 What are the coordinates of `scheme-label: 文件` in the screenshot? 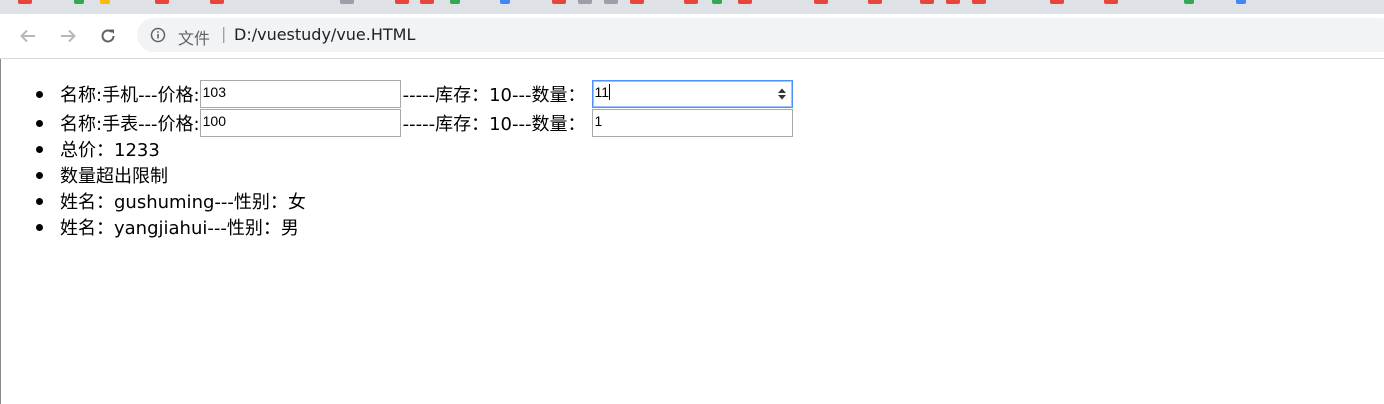 It's located at (194, 38).